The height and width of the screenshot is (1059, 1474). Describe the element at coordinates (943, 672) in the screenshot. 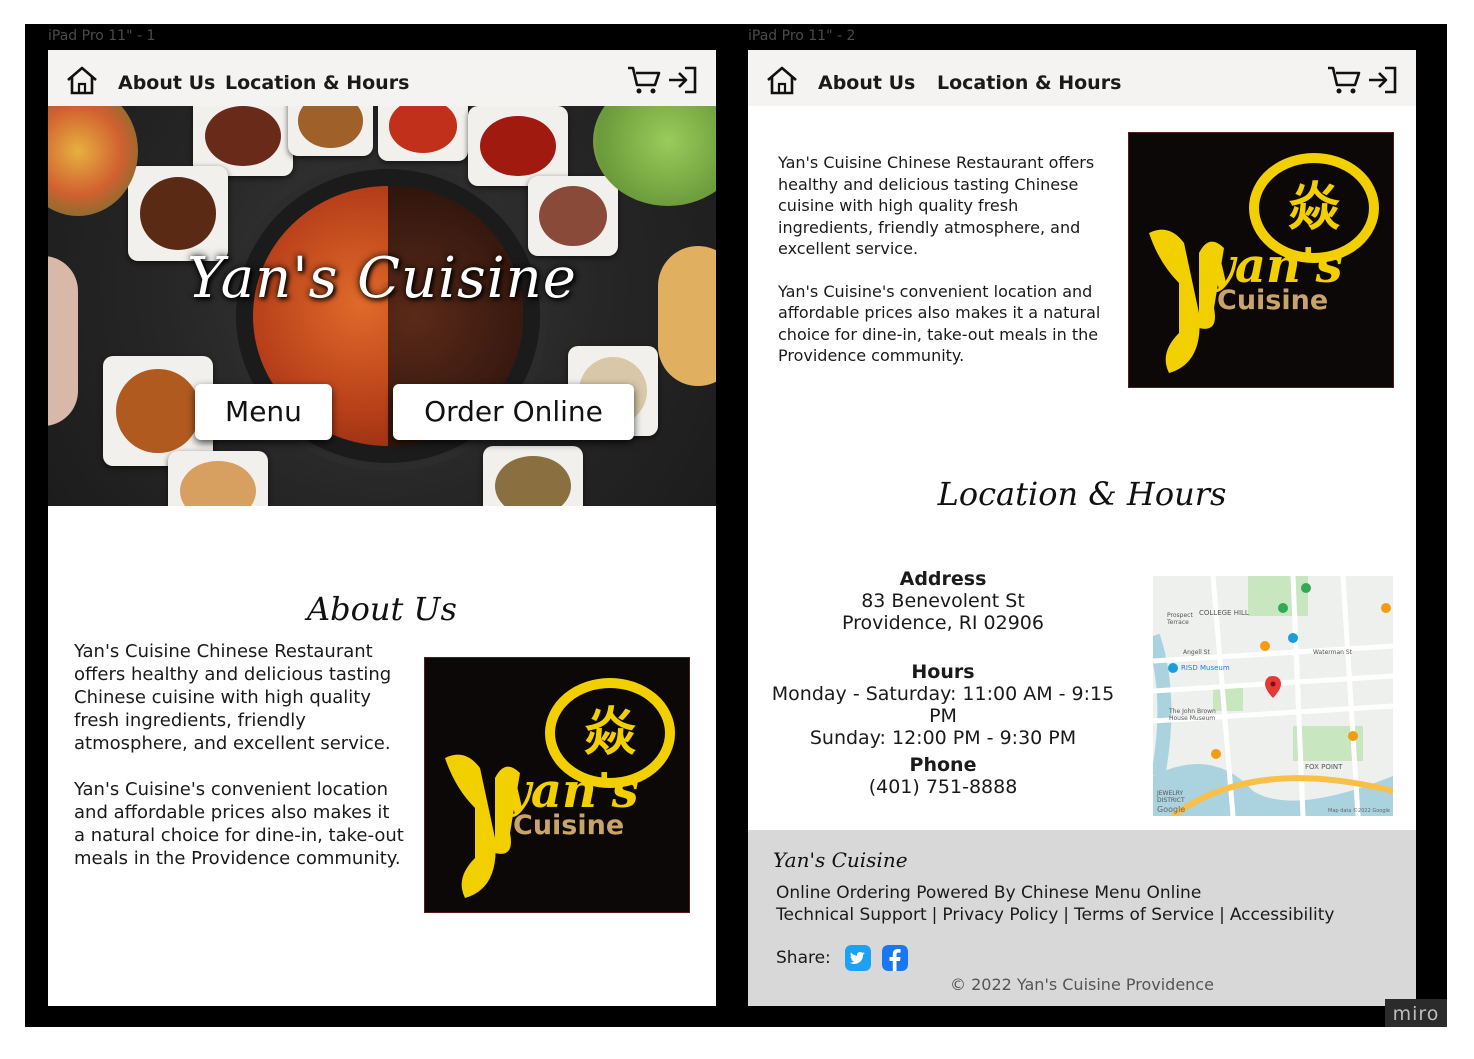

I see `hours-label: Hours` at that location.